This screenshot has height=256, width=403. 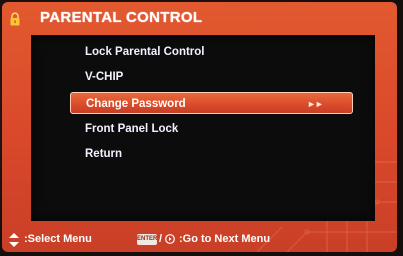 I want to click on submenu-arrow-icon: ►►, so click(x=315, y=104).